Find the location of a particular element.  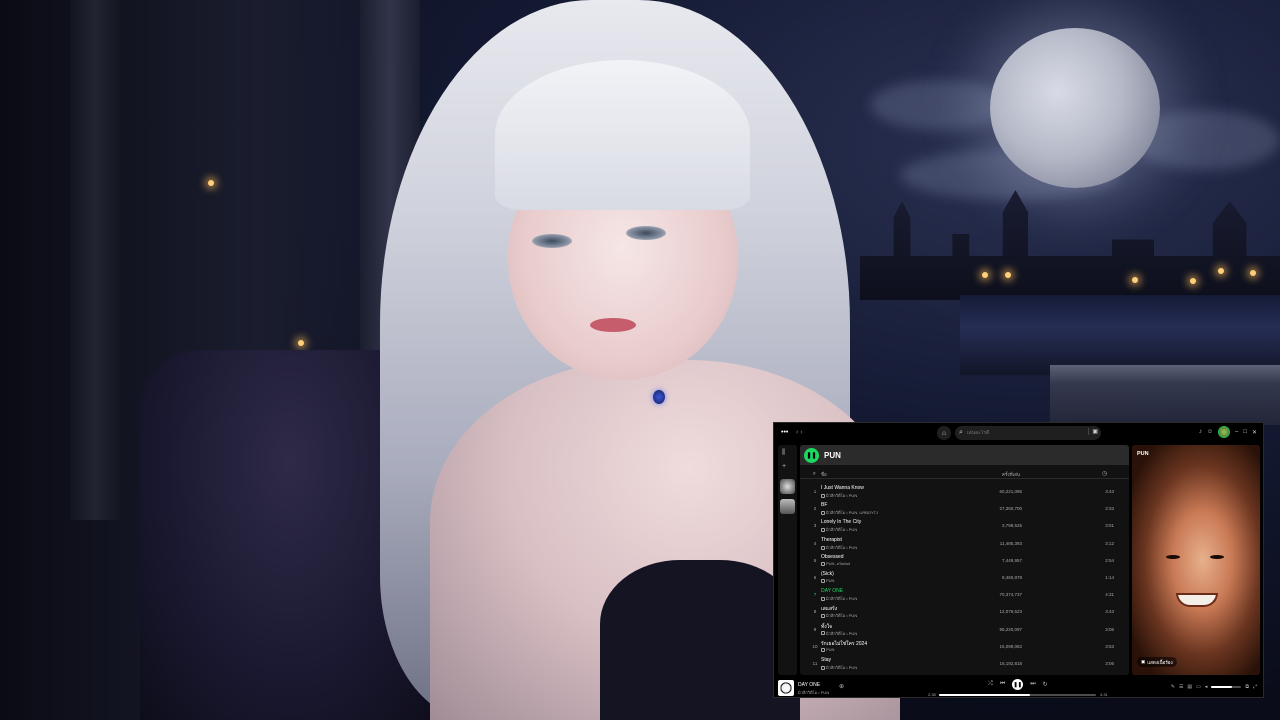

elapsed-time: 2:38 is located at coordinates (932, 694).